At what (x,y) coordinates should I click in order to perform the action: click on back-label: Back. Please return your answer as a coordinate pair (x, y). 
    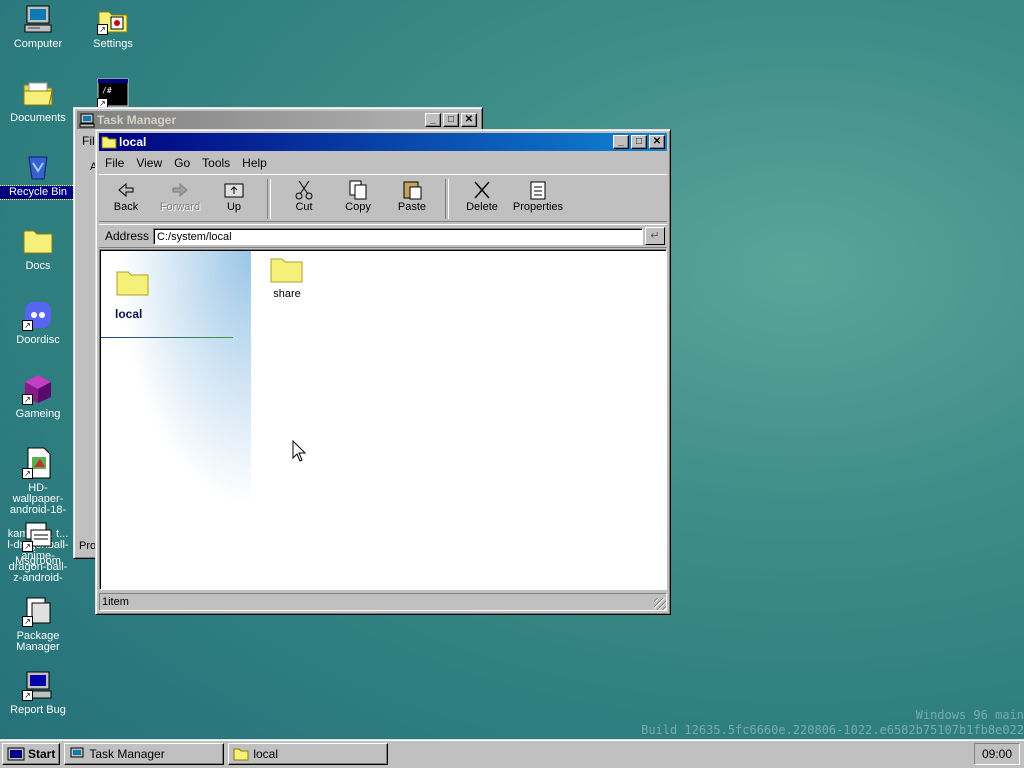
    Looking at the image, I should click on (126, 207).